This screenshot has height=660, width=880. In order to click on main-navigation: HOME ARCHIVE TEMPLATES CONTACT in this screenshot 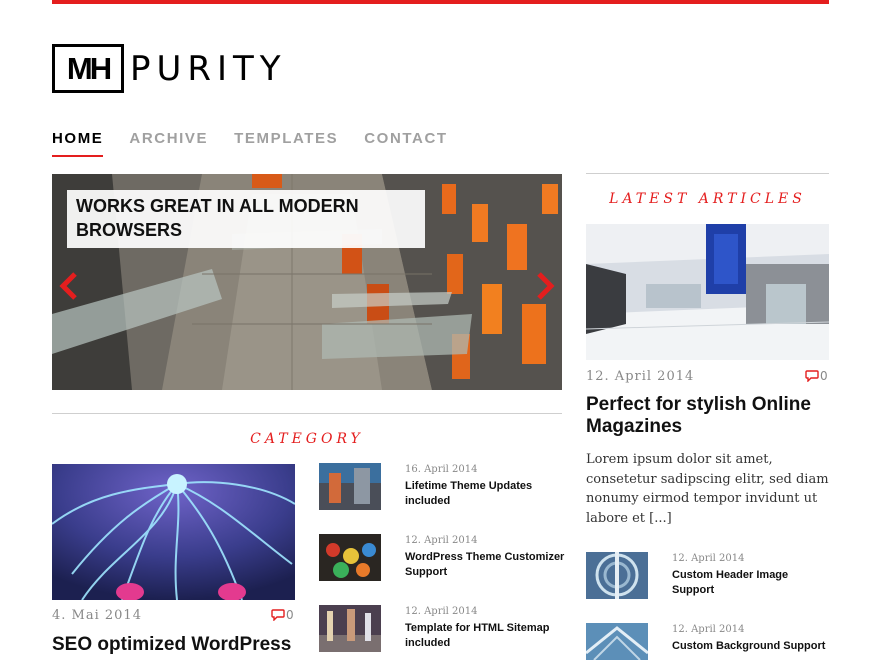, I will do `click(263, 143)`.